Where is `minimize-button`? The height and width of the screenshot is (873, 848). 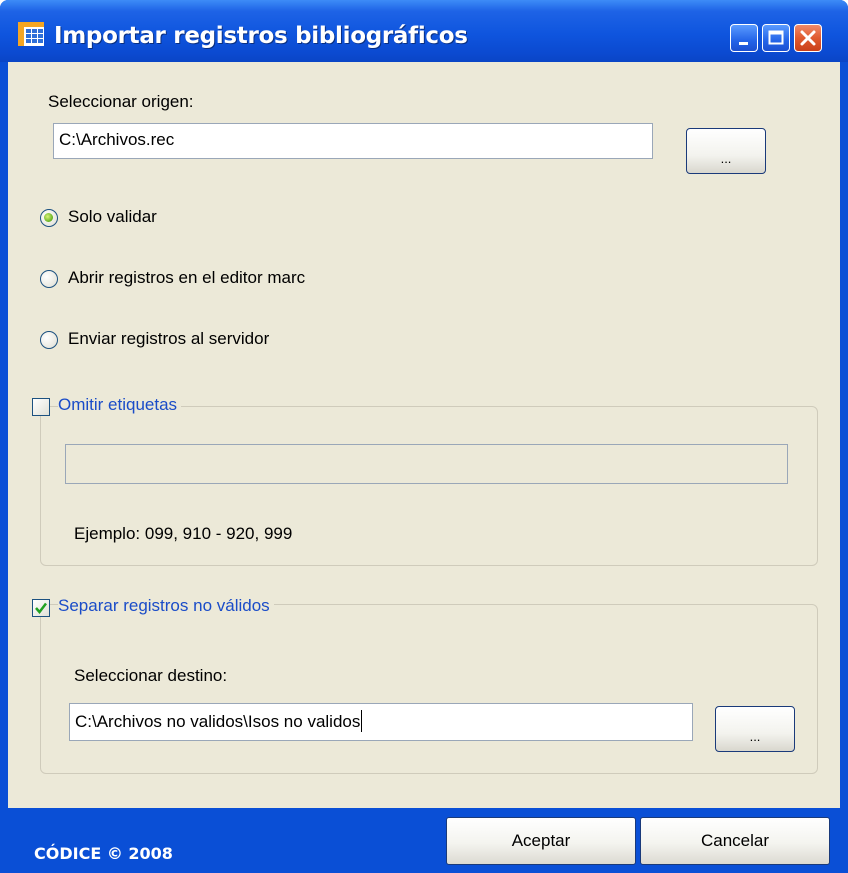 minimize-button is located at coordinates (744, 38).